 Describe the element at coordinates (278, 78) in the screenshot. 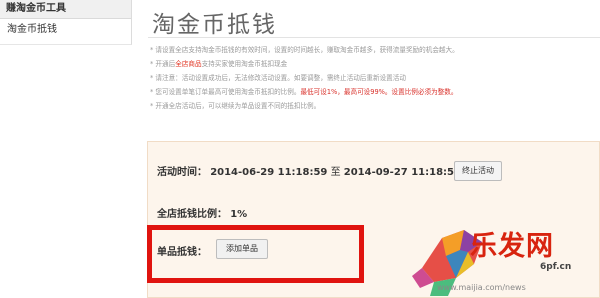

I see `note-item: * 请注意：活动设置成功后，无法修改活动设置。如要调整，需终止活动后重新设置活动` at that location.